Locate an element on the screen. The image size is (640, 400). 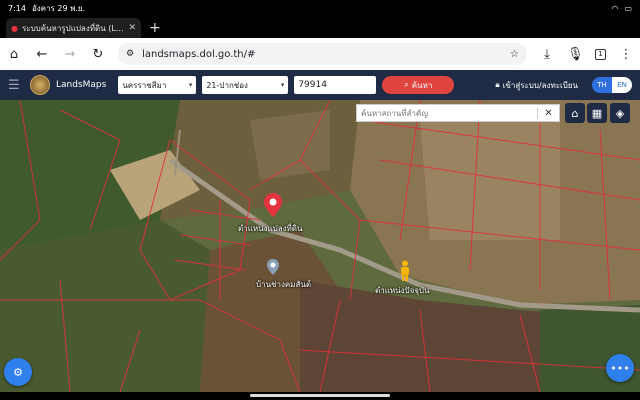
download-icon: ⤓ is located at coordinates (547, 54).